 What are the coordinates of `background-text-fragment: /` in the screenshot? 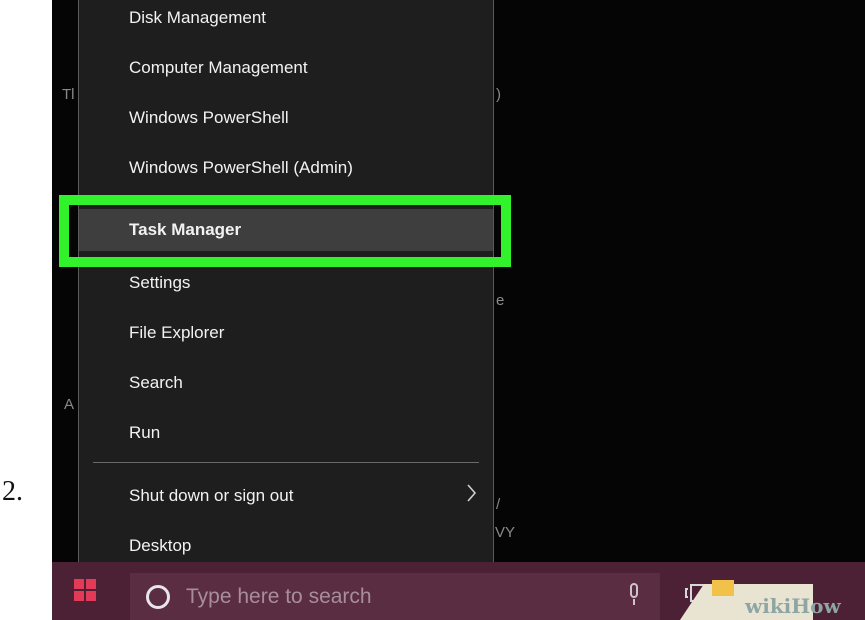 It's located at (498, 504).